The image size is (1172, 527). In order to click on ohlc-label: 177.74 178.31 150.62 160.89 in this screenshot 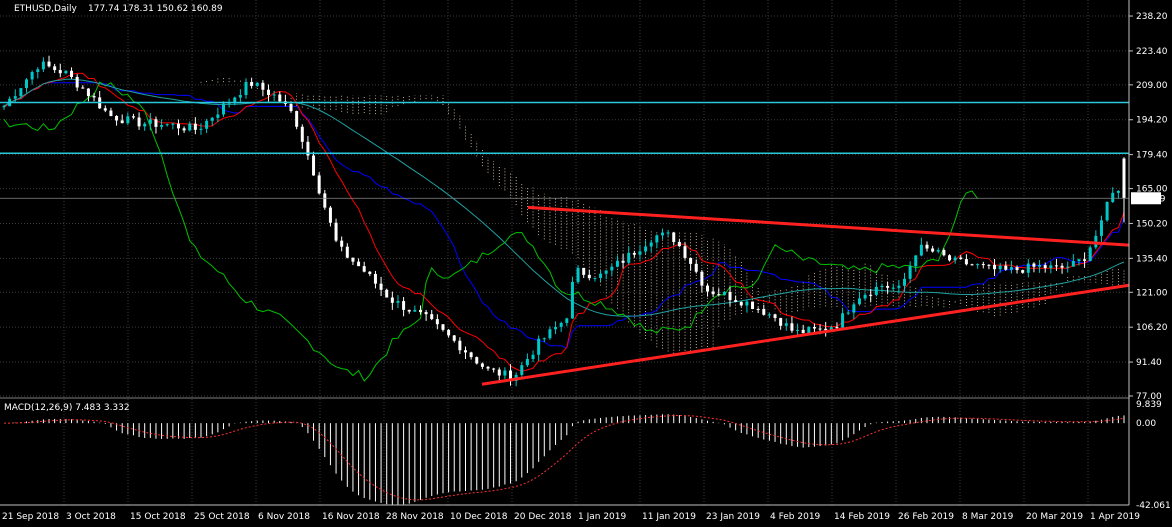, I will do `click(155, 9)`.